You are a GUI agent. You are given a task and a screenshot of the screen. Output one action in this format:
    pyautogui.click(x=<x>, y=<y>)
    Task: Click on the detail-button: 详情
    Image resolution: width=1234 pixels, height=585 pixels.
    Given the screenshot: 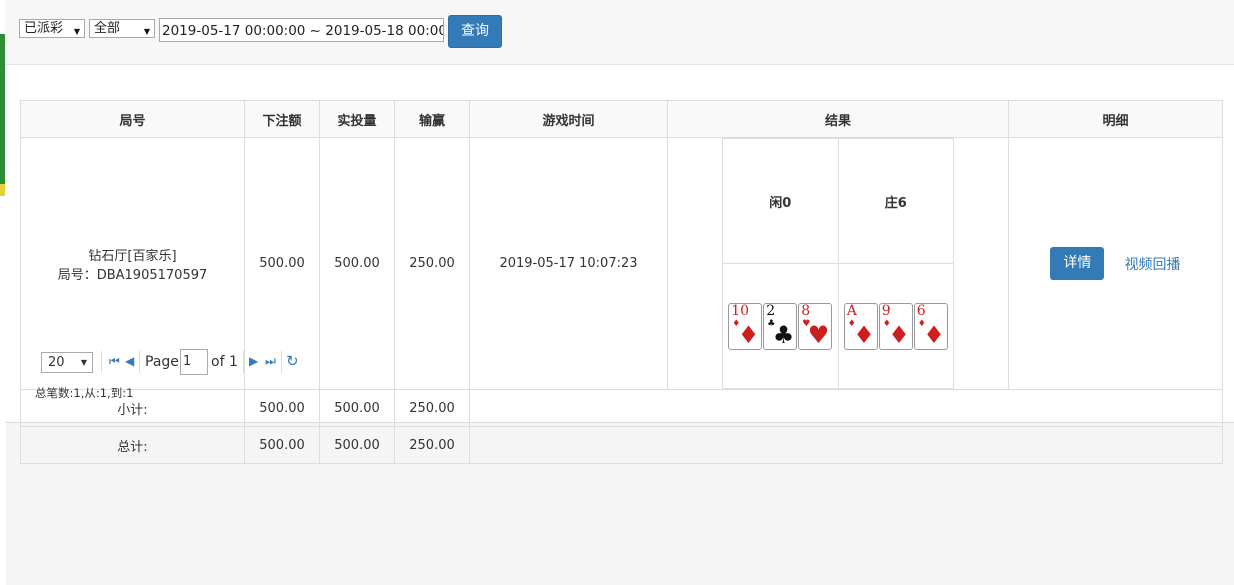 What is the action you would take?
    pyautogui.click(x=1077, y=263)
    